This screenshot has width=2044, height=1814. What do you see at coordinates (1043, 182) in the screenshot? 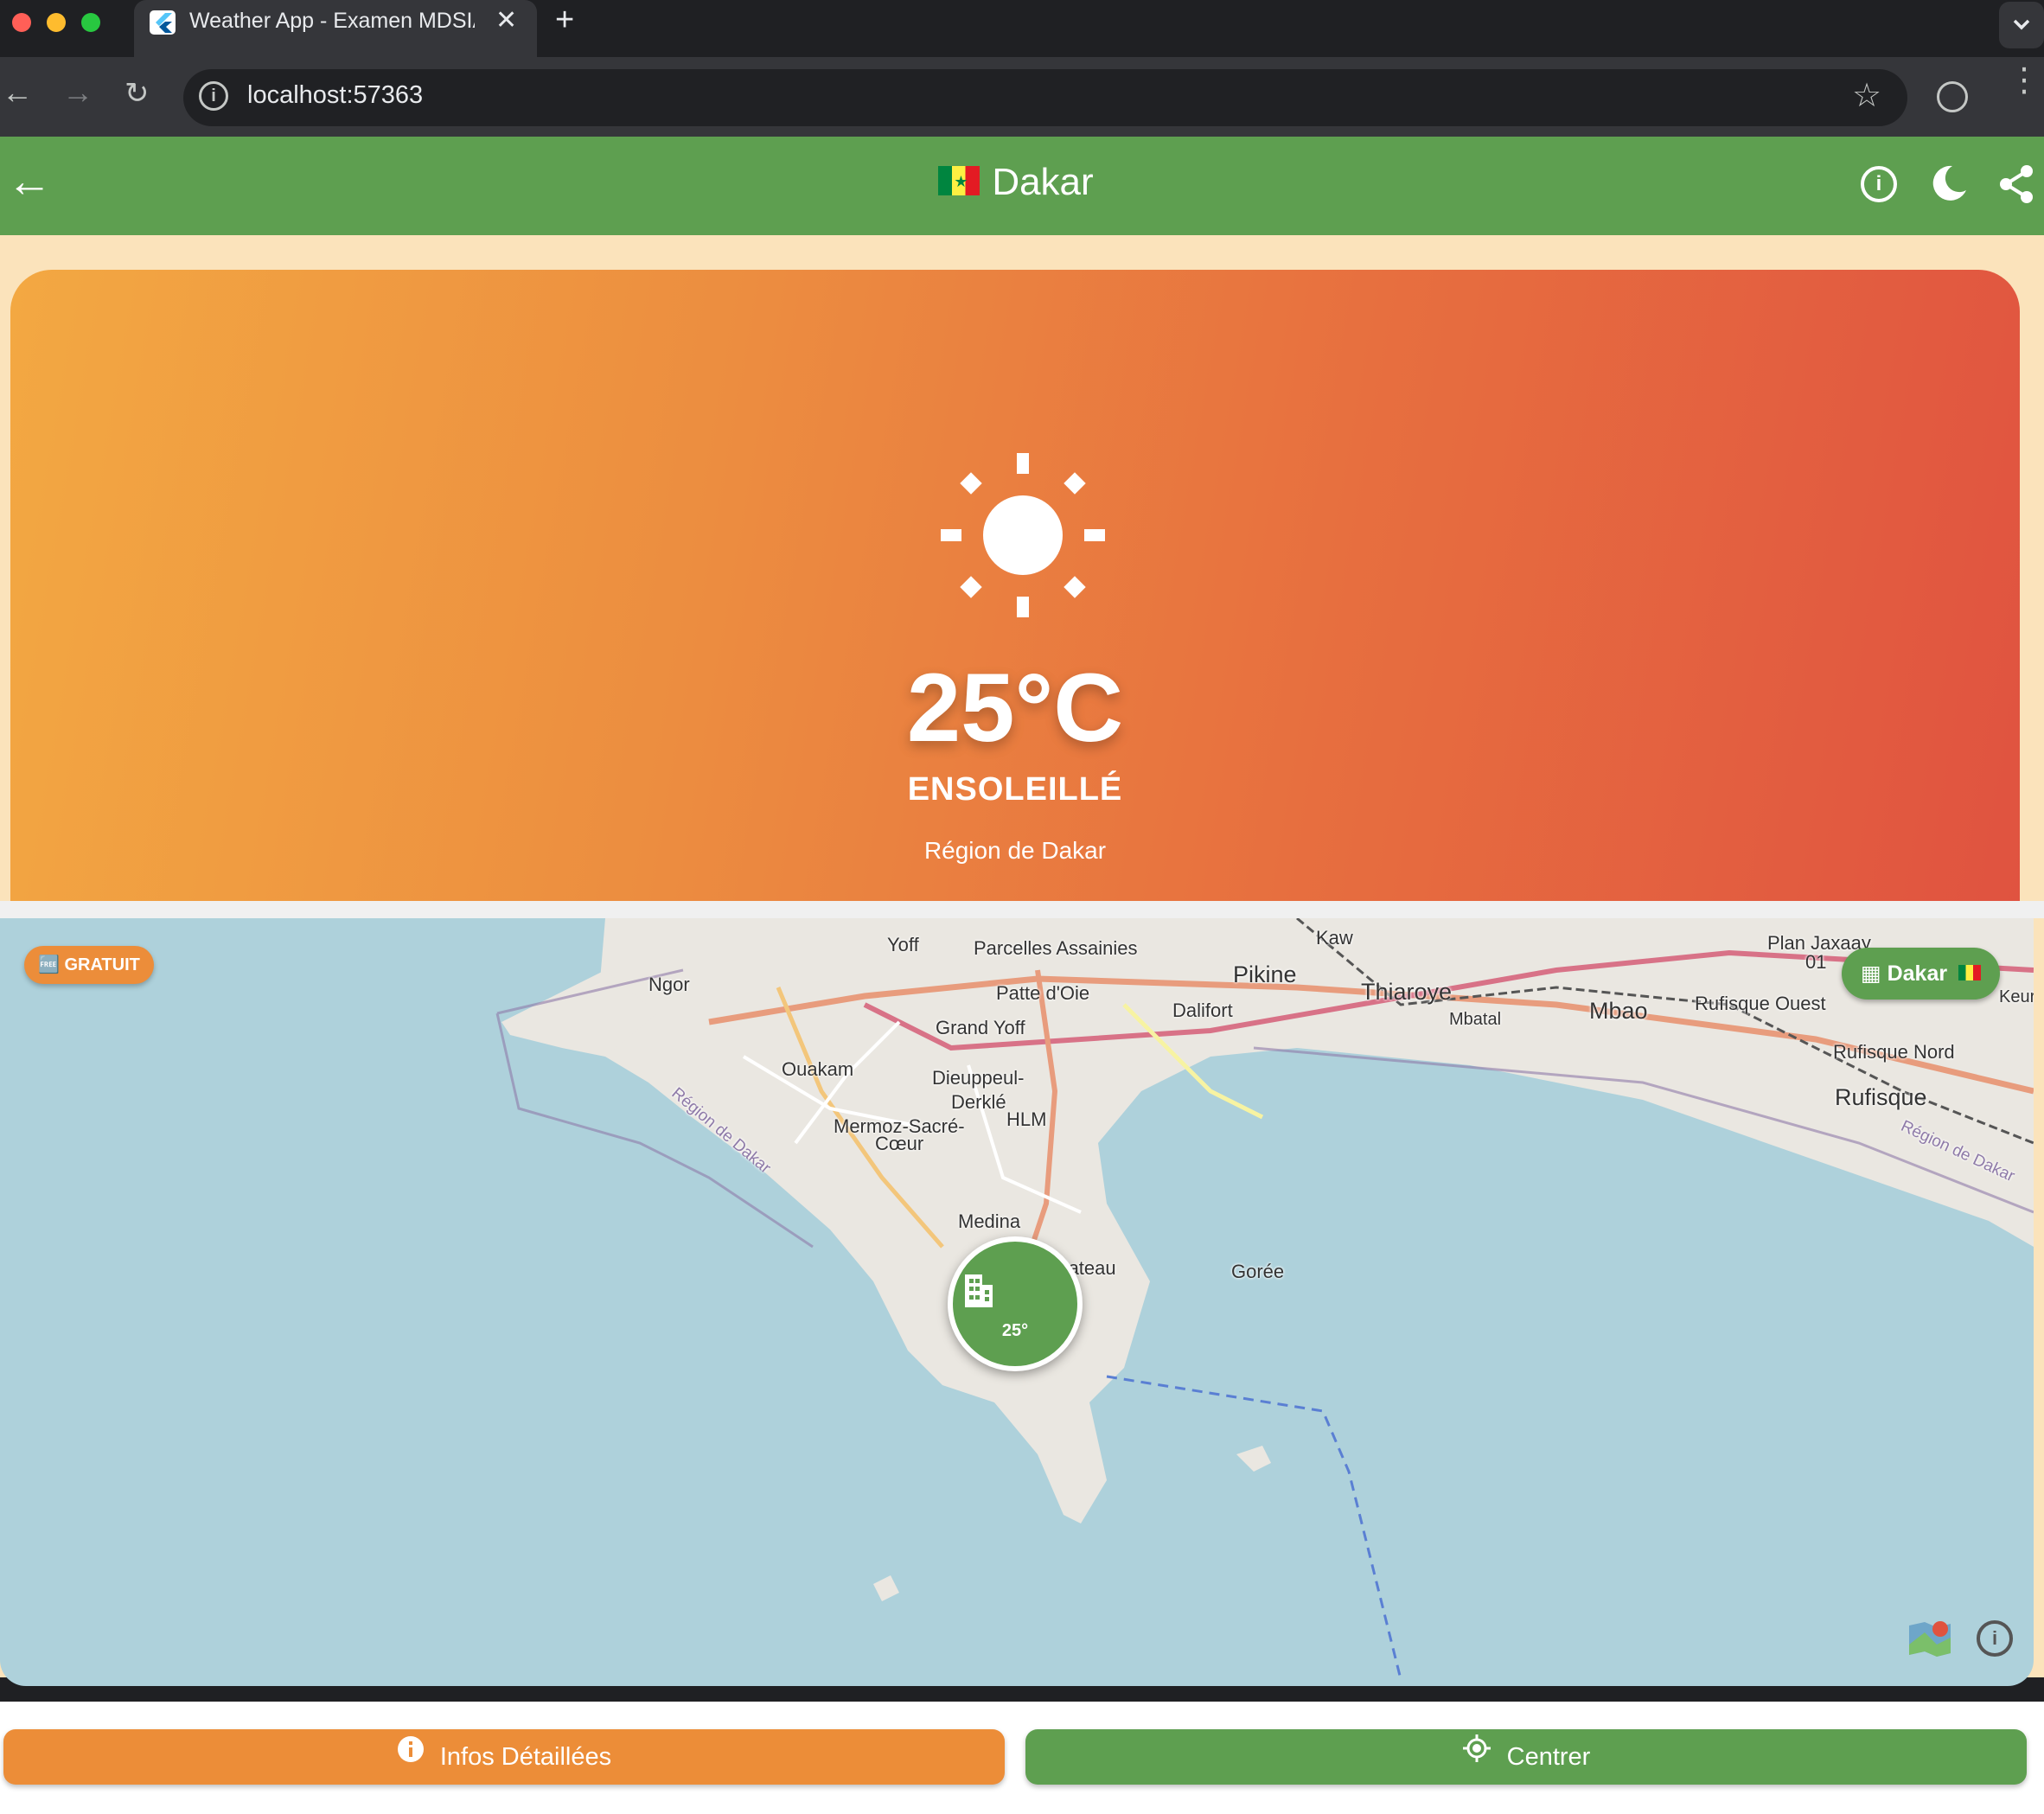
I see `city-name: Dakar` at bounding box center [1043, 182].